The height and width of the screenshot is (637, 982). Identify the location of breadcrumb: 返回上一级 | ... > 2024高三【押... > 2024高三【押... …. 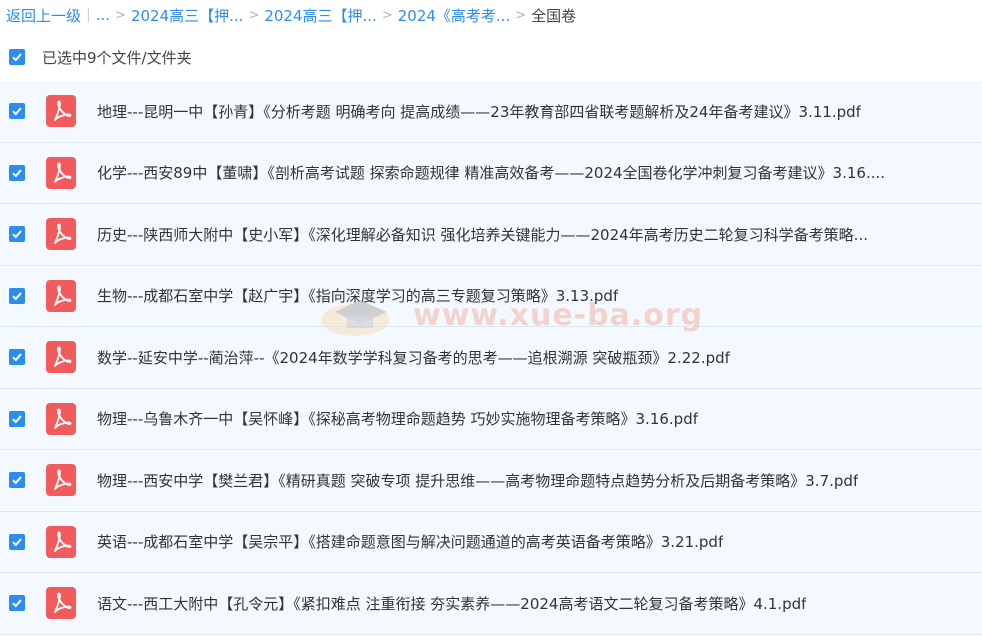
(491, 15).